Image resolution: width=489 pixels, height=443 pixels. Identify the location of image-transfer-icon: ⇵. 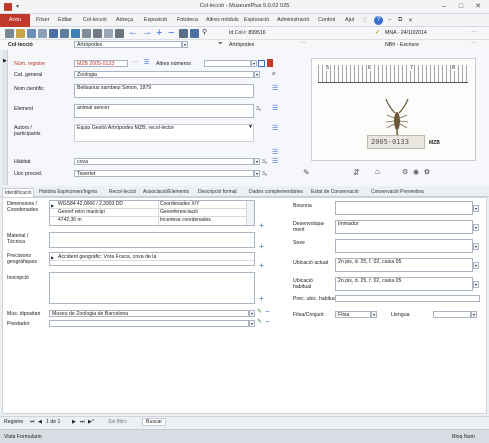
(356, 172).